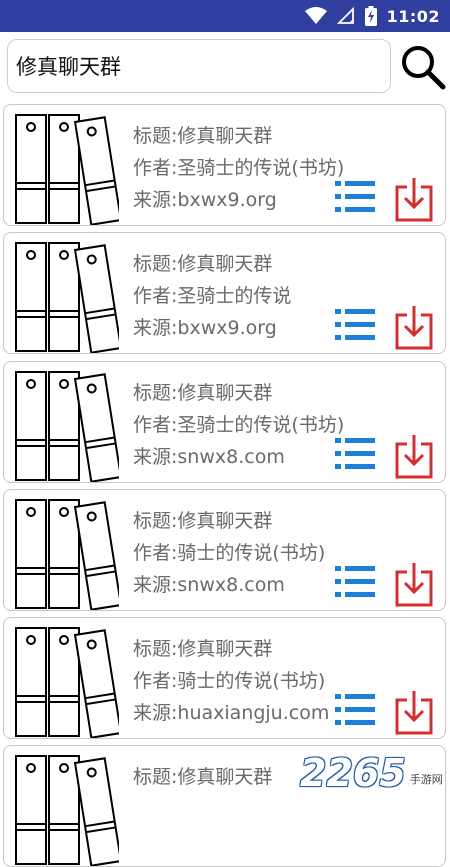 The image size is (450, 867). I want to click on search-bar, so click(225, 67).